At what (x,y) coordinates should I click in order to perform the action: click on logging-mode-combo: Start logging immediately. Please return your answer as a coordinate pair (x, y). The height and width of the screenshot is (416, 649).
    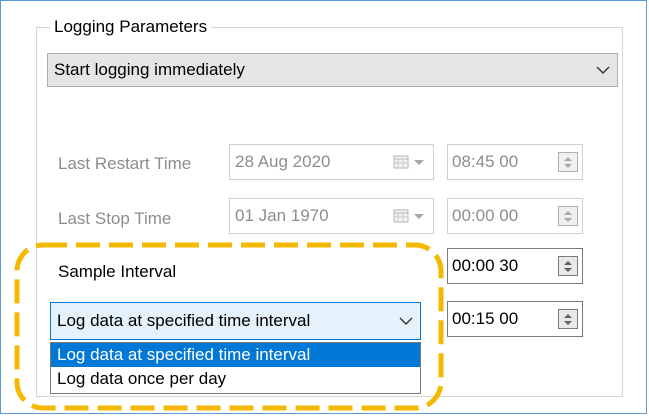
    Looking at the image, I should click on (332, 70).